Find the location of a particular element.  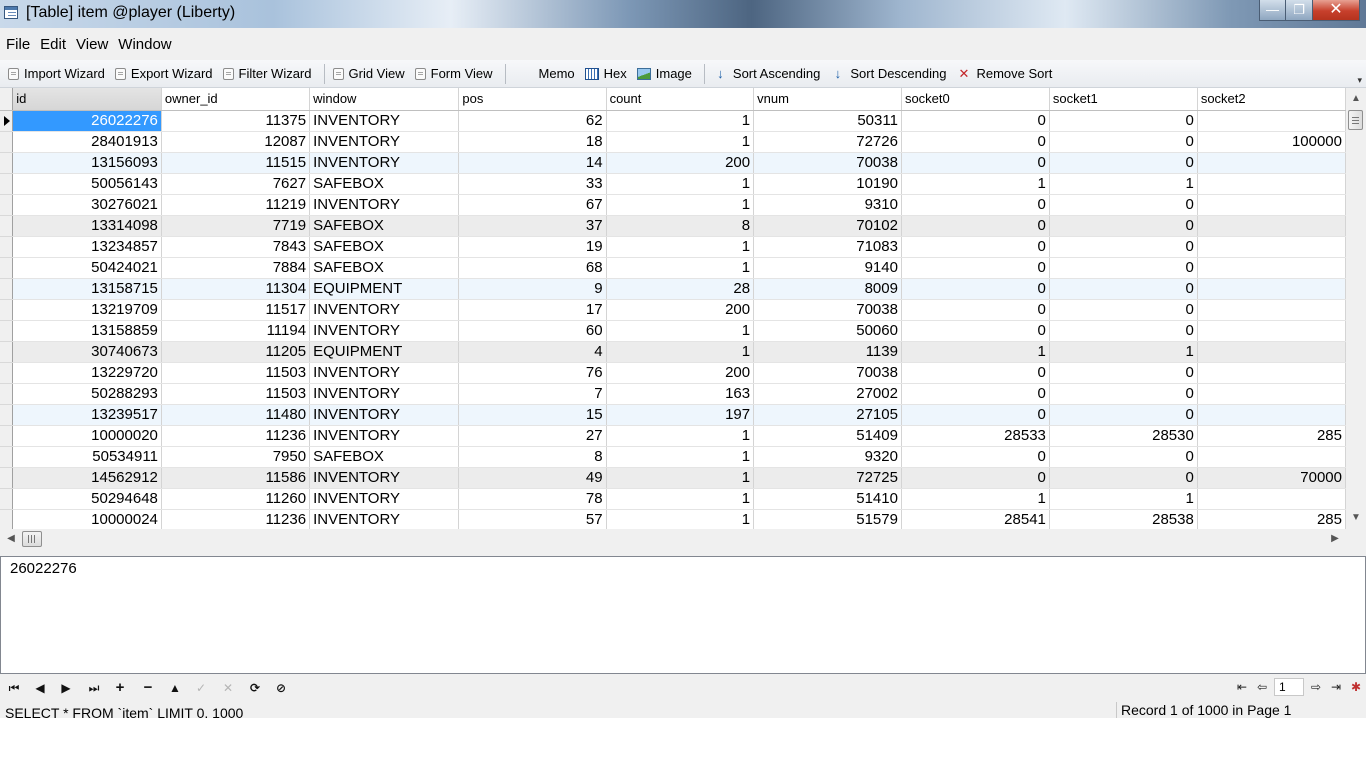

cell-id: 50294648 is located at coordinates (87, 499).